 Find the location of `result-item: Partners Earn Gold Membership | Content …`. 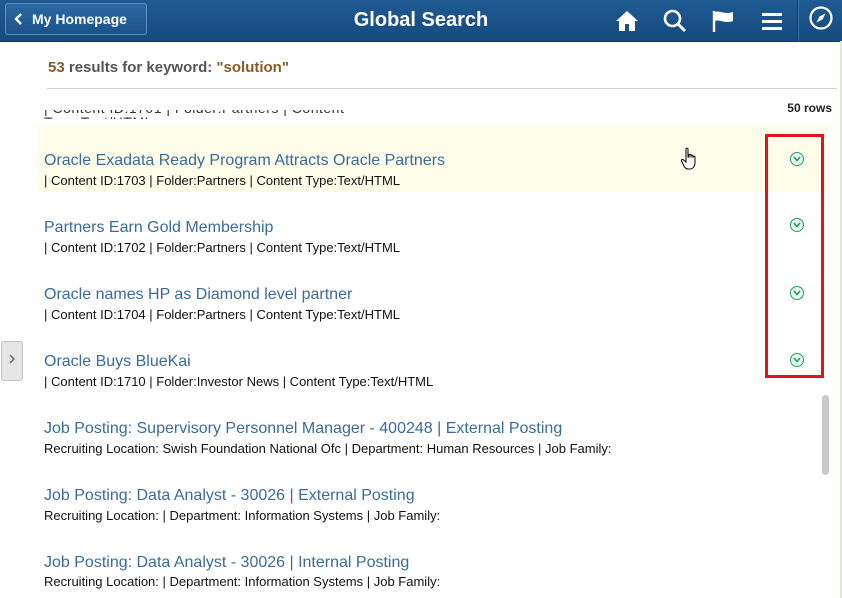

result-item: Partners Earn Gold Membership | Content … is located at coordinates (432, 225).